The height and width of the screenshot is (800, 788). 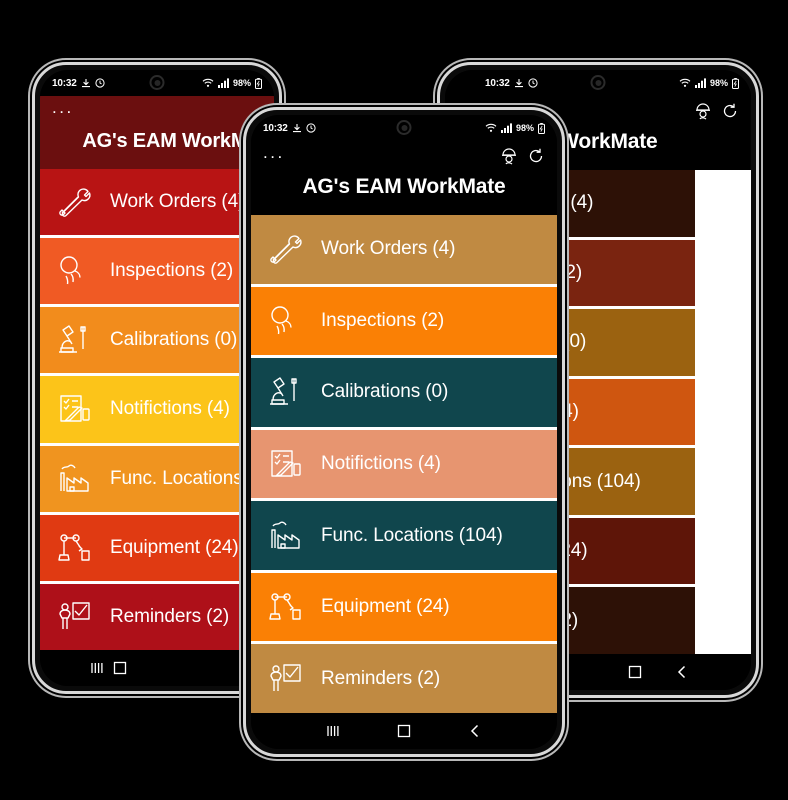 What do you see at coordinates (412, 535) in the screenshot?
I see `menu-item-label: Func. Locations (104)` at bounding box center [412, 535].